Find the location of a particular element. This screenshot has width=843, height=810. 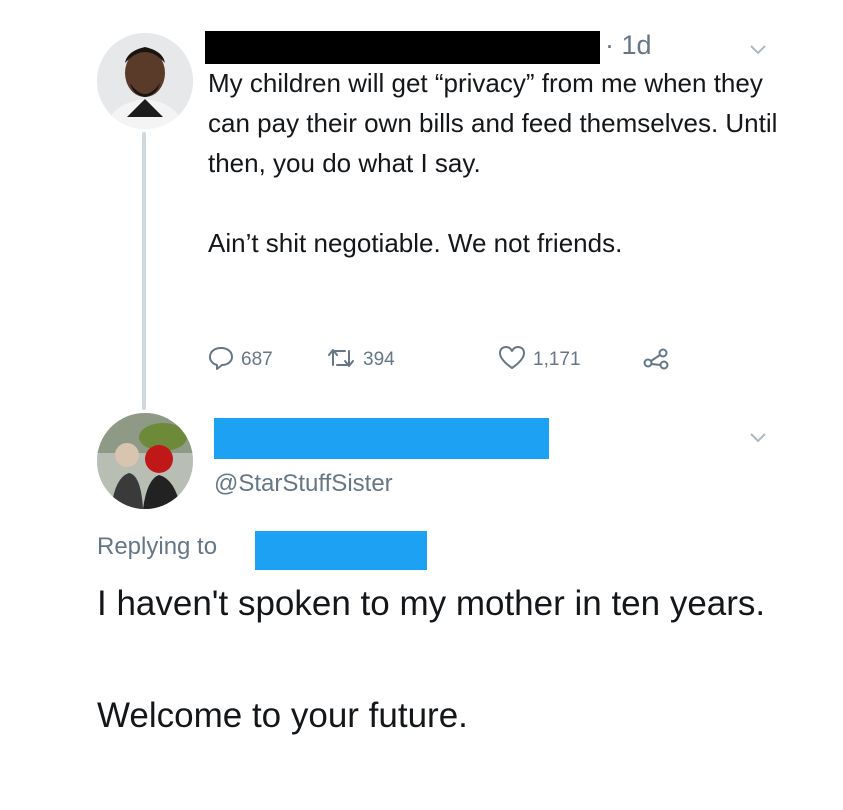

heart-icon is located at coordinates (512, 360).